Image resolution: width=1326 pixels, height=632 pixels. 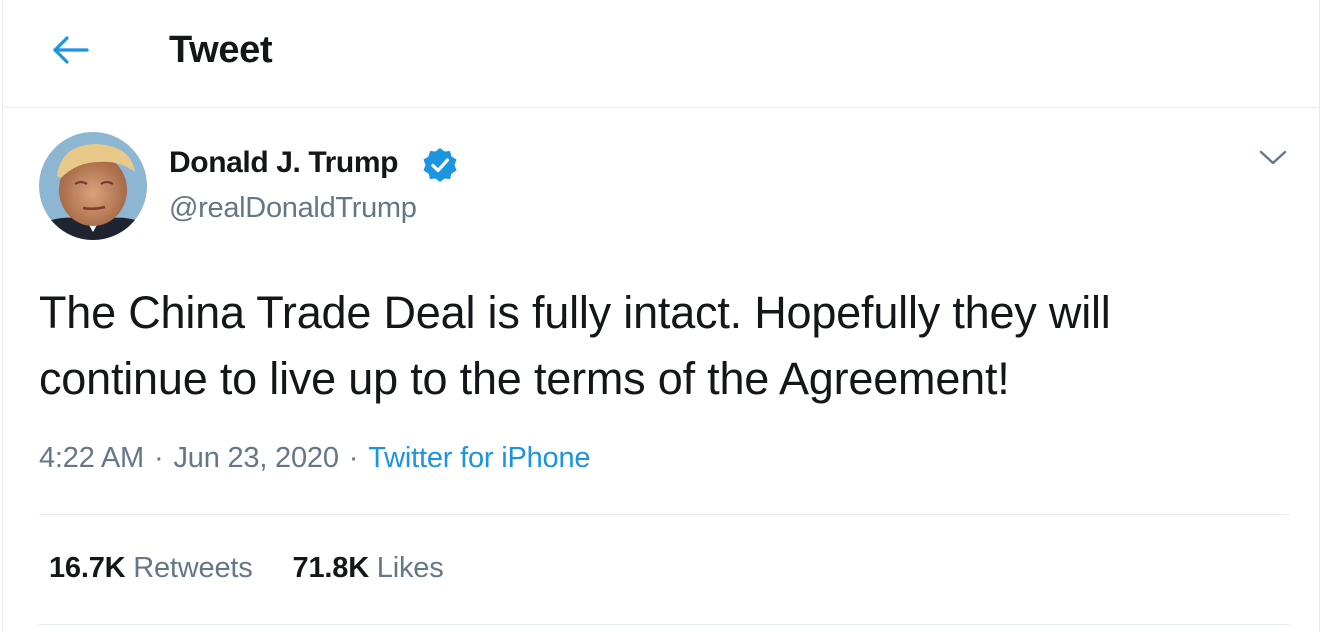 I want to click on retweets-stat: 16.7K Retweets, so click(x=151, y=568).